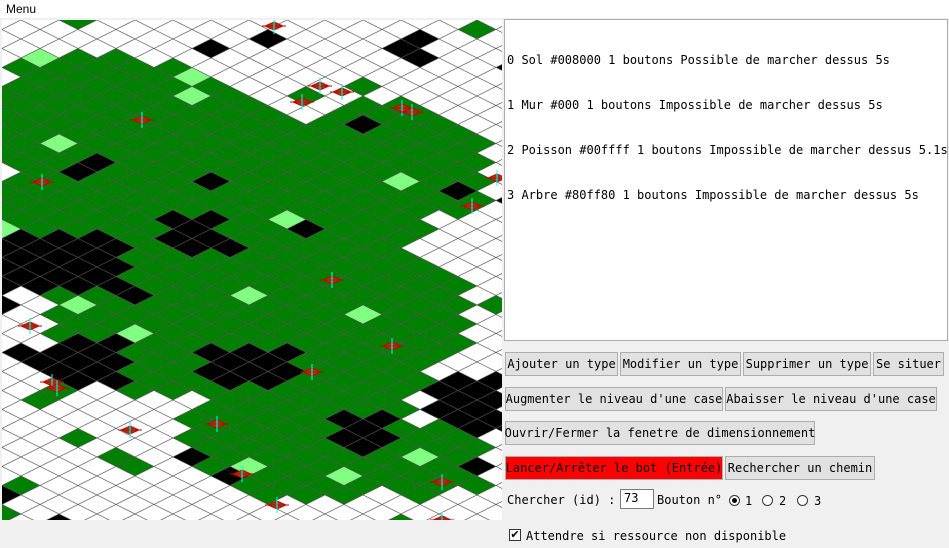  Describe the element at coordinates (561, 500) in the screenshot. I see `search-id-label: Chercher (id) :` at that location.